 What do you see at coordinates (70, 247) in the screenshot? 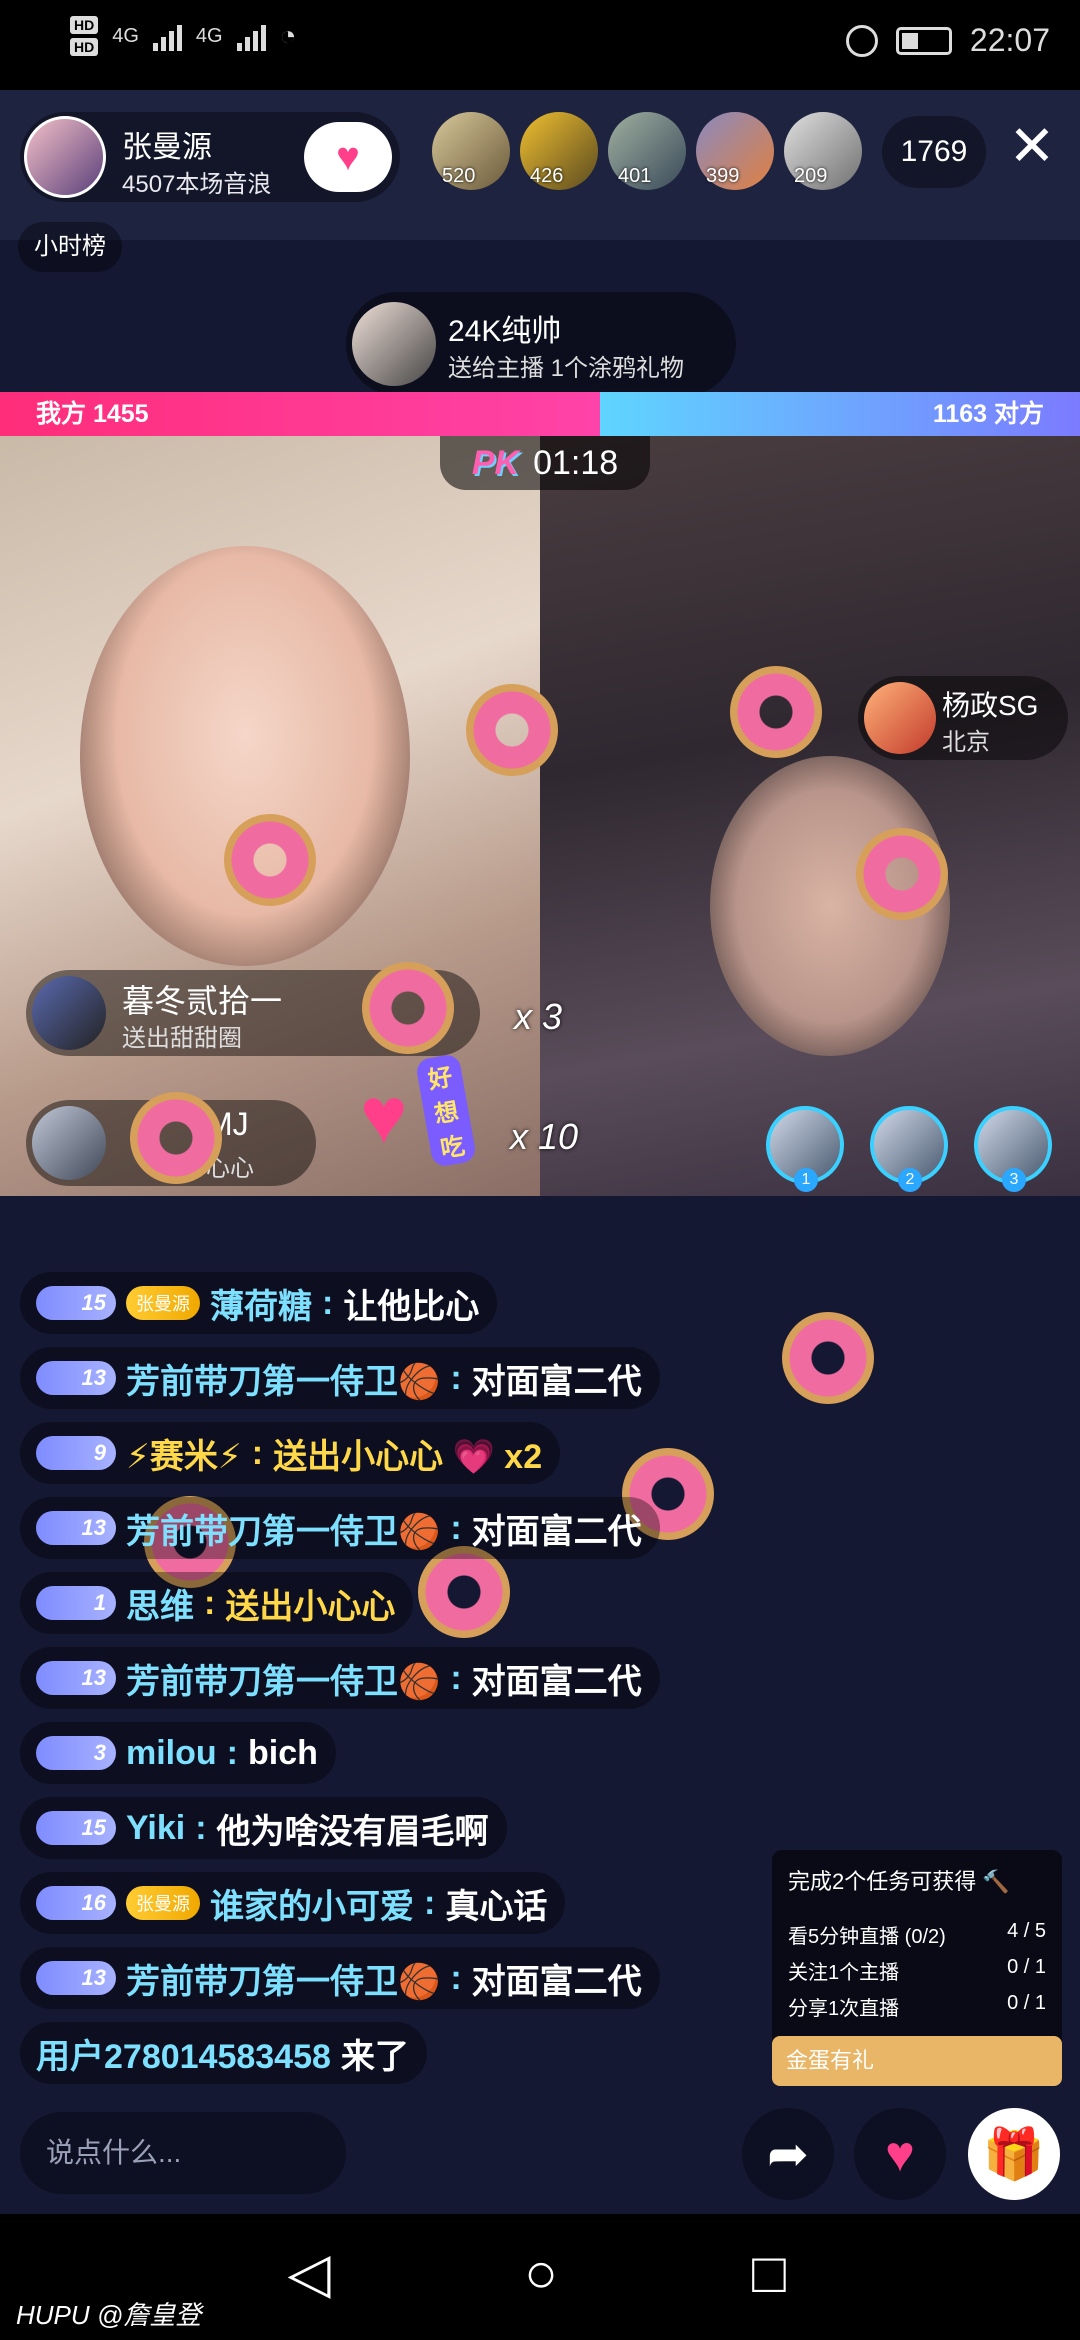
I see `hourly-rank-button: 小时榜` at bounding box center [70, 247].